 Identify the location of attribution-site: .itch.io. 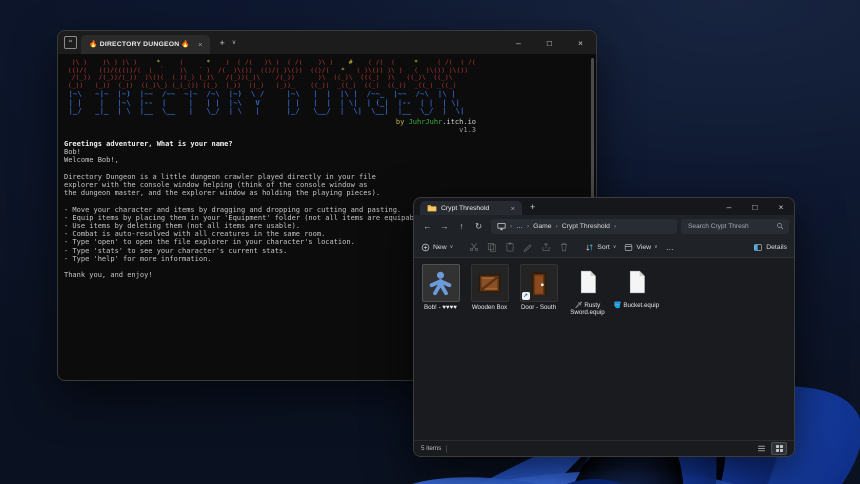
(459, 121).